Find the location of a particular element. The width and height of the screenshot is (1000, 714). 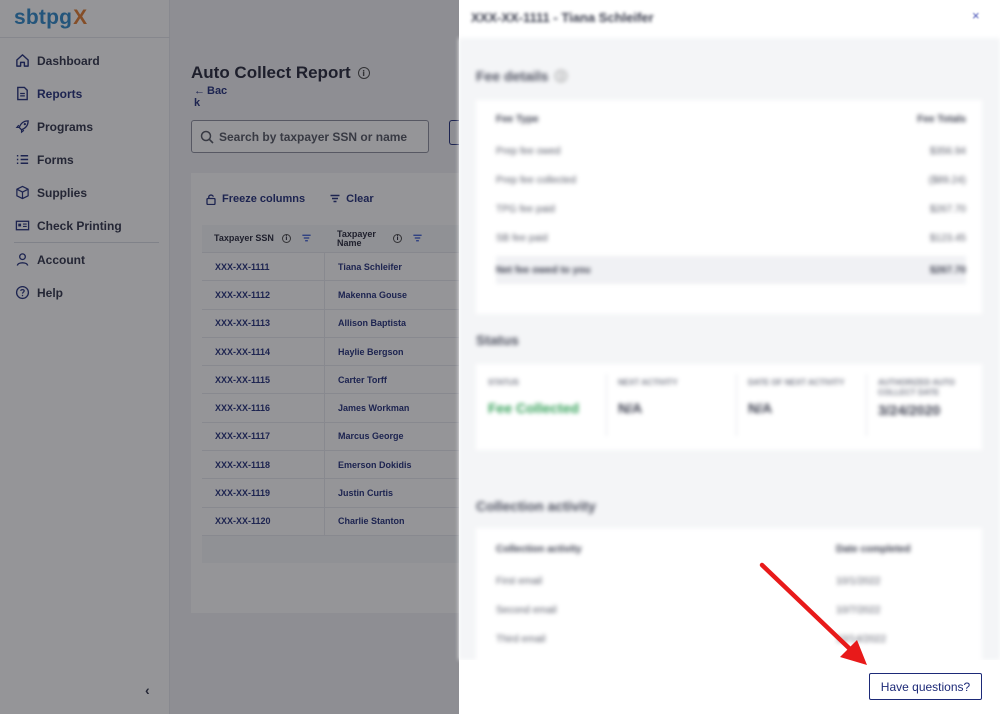

collection-header-activity: Collection activity is located at coordinates (539, 549).